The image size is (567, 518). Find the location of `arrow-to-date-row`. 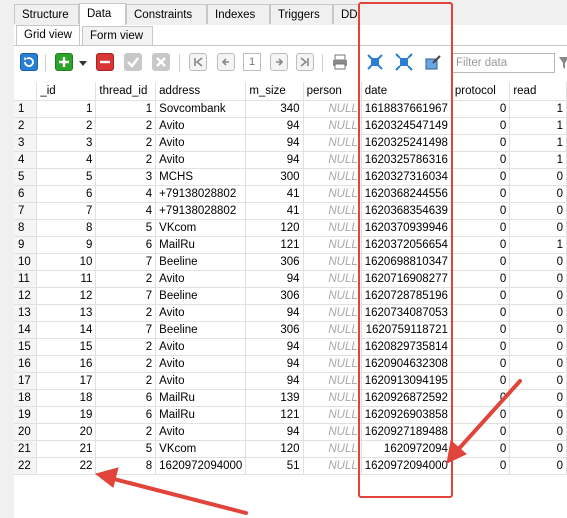

arrow-to-date-row is located at coordinates (484, 421).